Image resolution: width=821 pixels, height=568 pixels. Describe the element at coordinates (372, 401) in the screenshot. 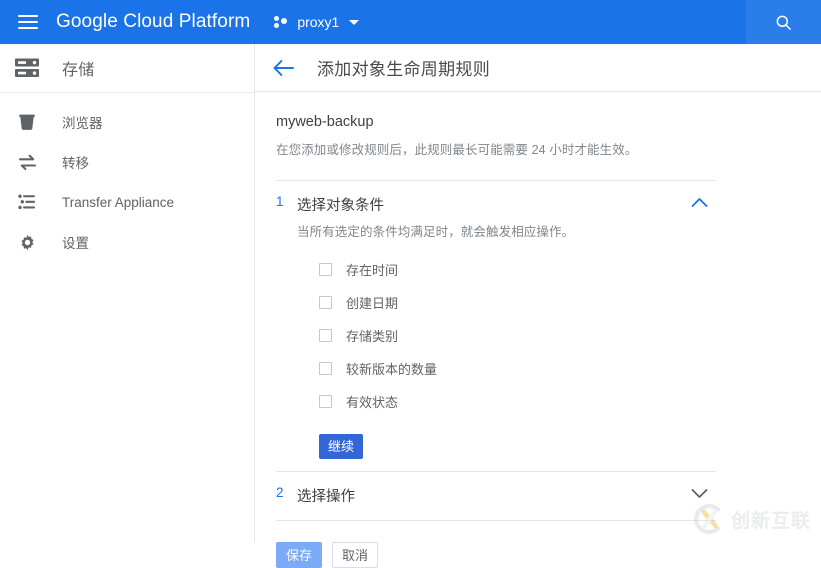

I see `condition-label: 有效状态` at that location.